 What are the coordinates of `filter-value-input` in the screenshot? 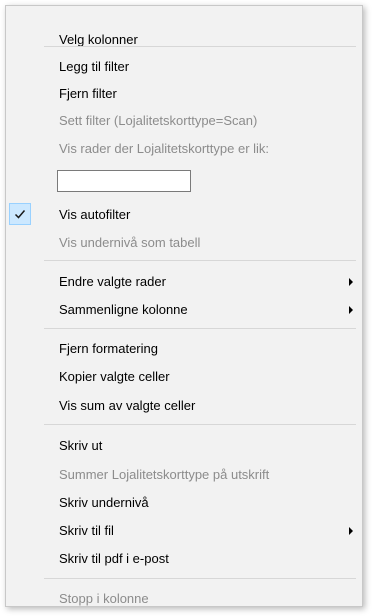 It's located at (124, 181).